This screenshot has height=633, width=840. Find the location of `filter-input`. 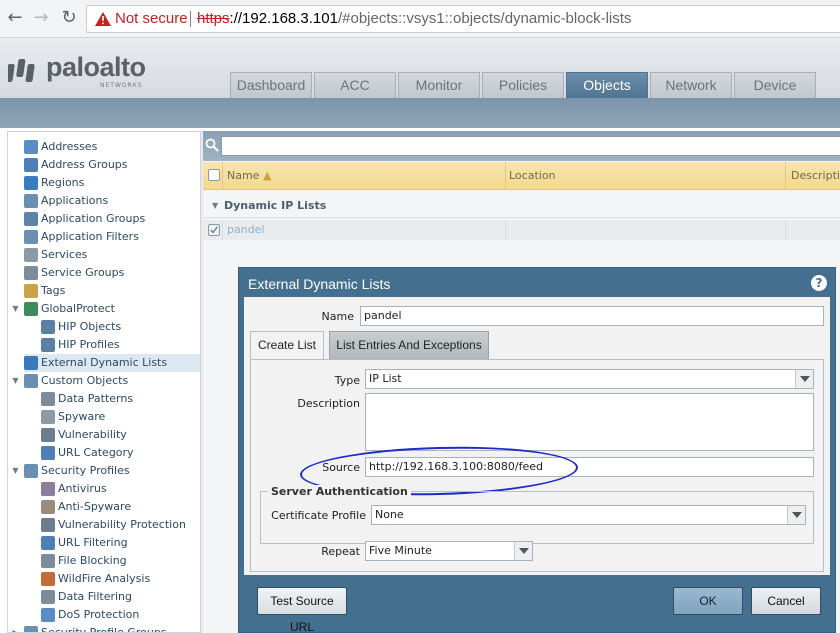

filter-input is located at coordinates (530, 146).